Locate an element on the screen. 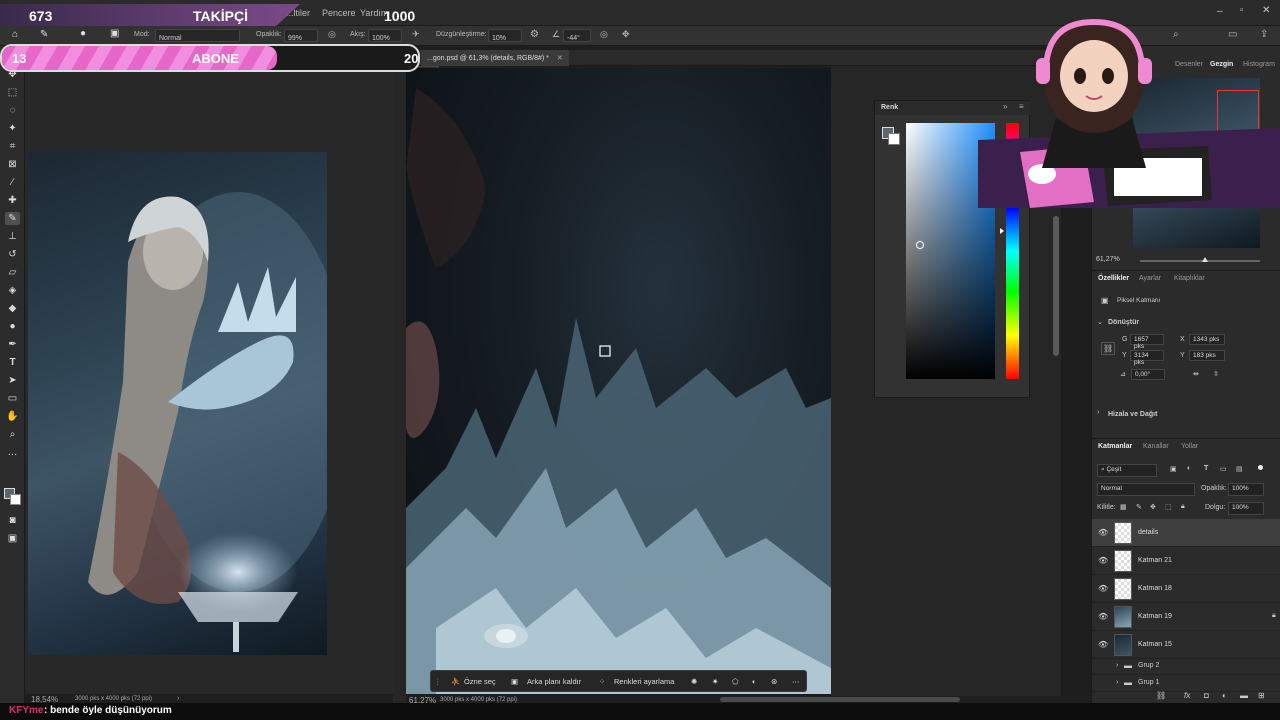  filter-pixel-icon: ▣ is located at coordinates (1173, 469).